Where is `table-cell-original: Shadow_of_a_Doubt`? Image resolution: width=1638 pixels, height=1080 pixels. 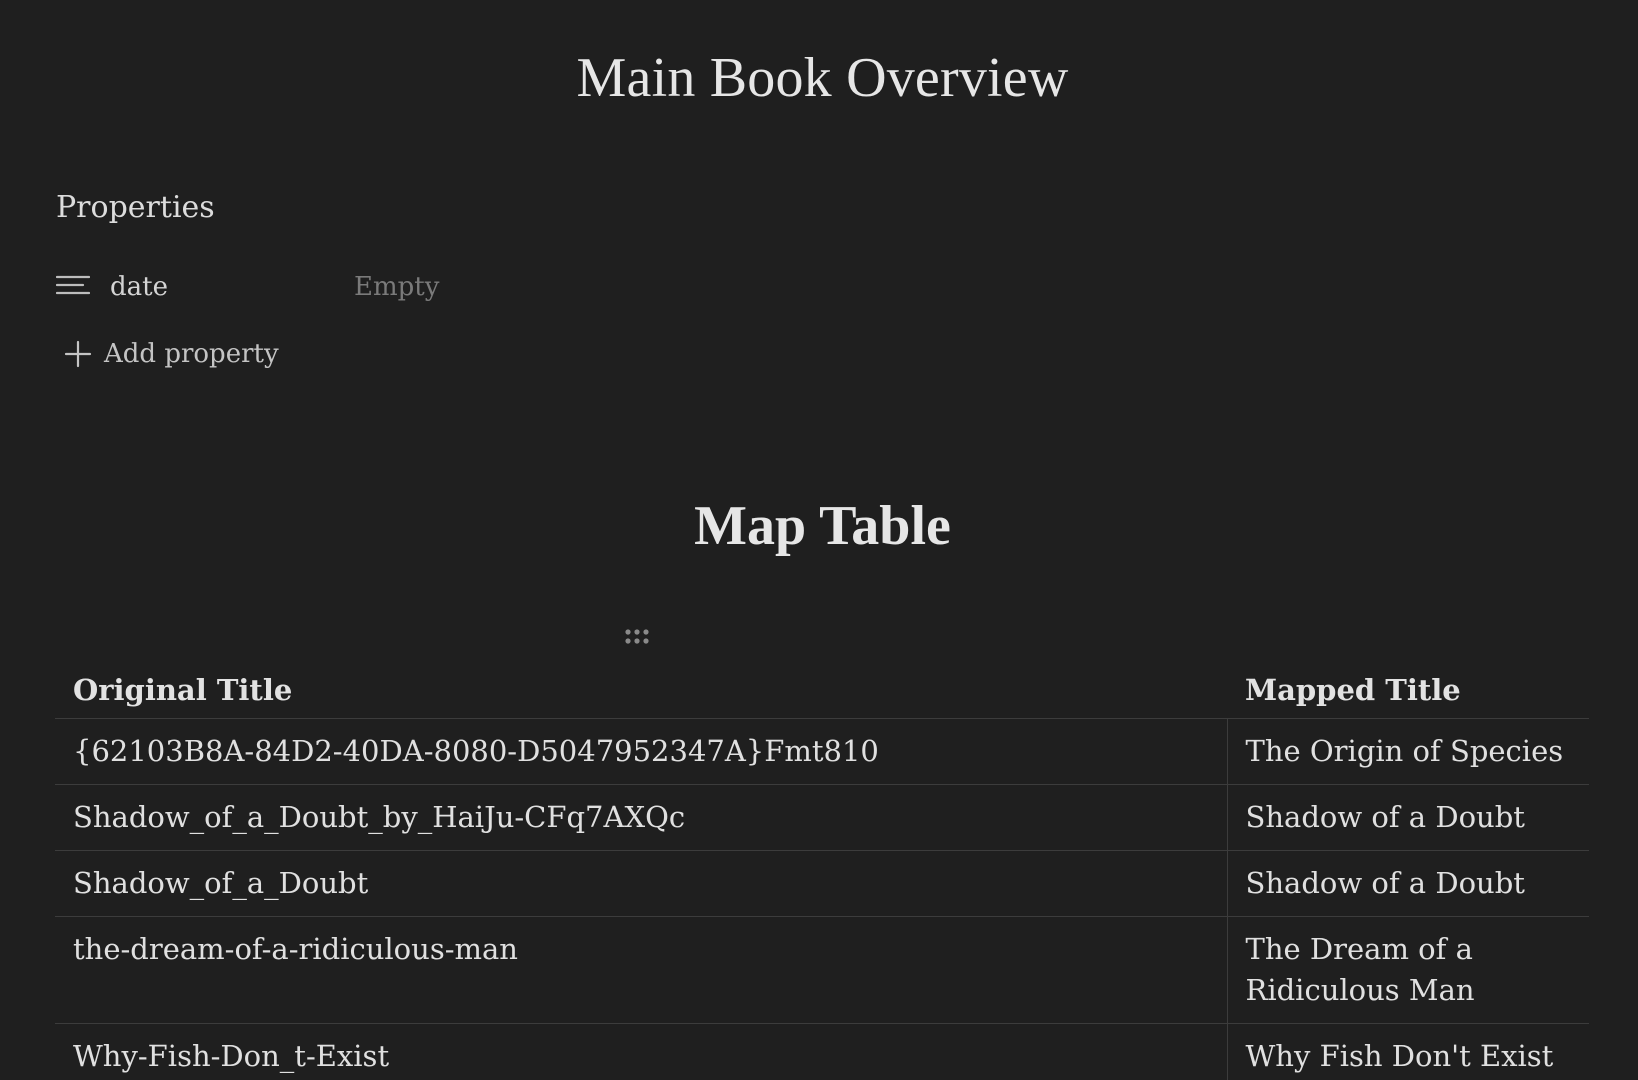 table-cell-original: Shadow_of_a_Doubt is located at coordinates (641, 882).